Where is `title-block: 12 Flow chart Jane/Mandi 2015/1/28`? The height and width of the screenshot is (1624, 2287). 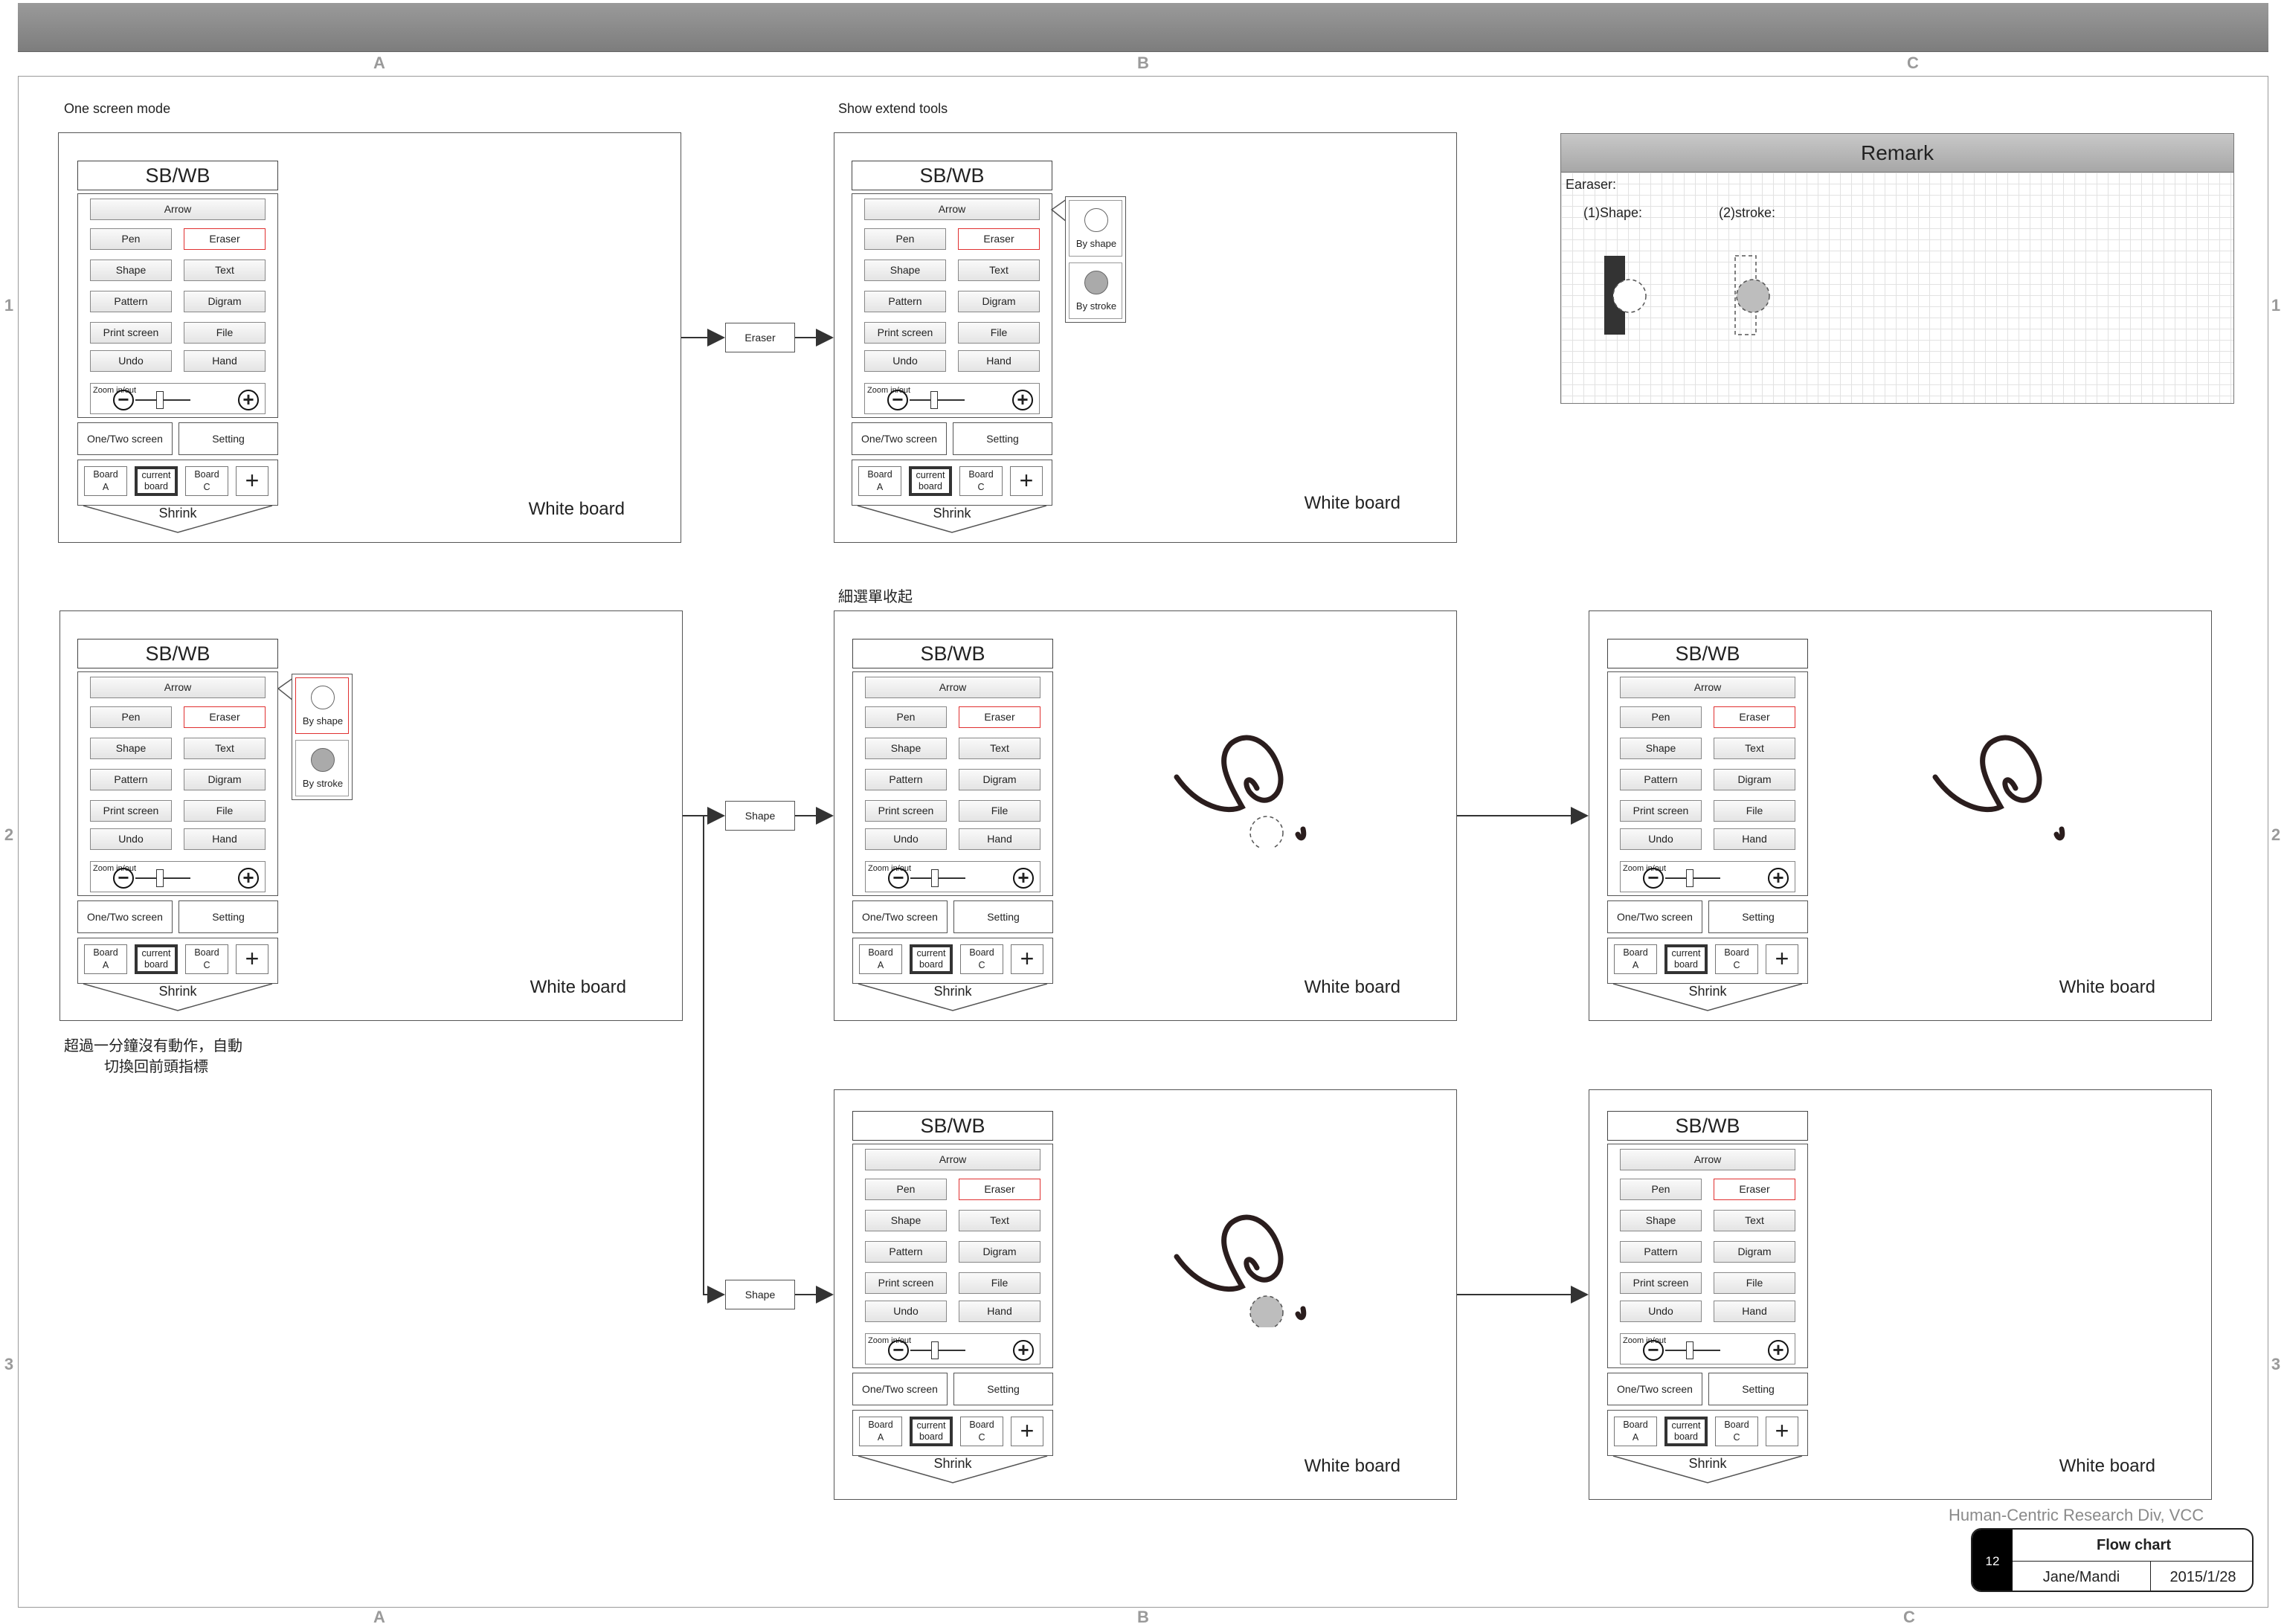 title-block: 12 Flow chart Jane/Mandi 2015/1/28 is located at coordinates (2113, 1560).